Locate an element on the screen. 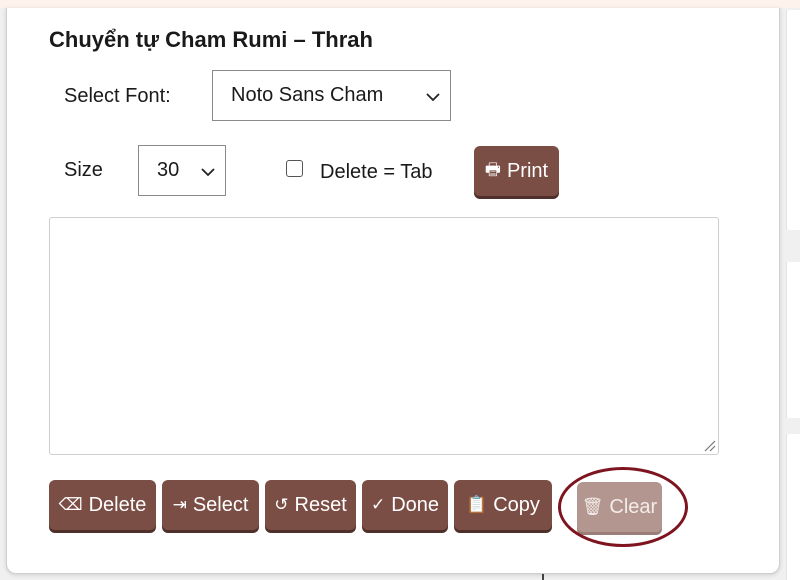 This screenshot has height=580, width=800. size-select-value: 30 is located at coordinates (168, 170).